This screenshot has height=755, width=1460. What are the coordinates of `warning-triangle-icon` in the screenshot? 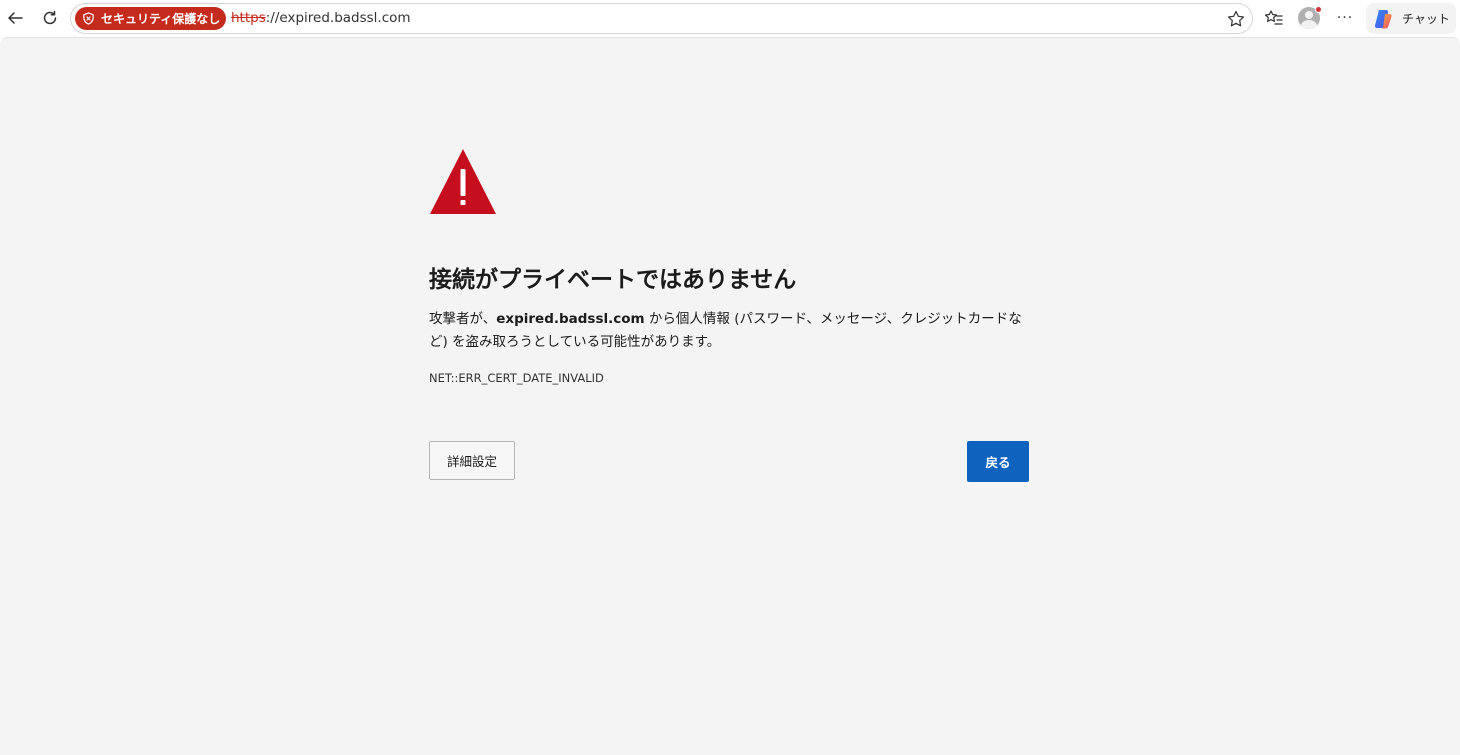 It's located at (463, 181).